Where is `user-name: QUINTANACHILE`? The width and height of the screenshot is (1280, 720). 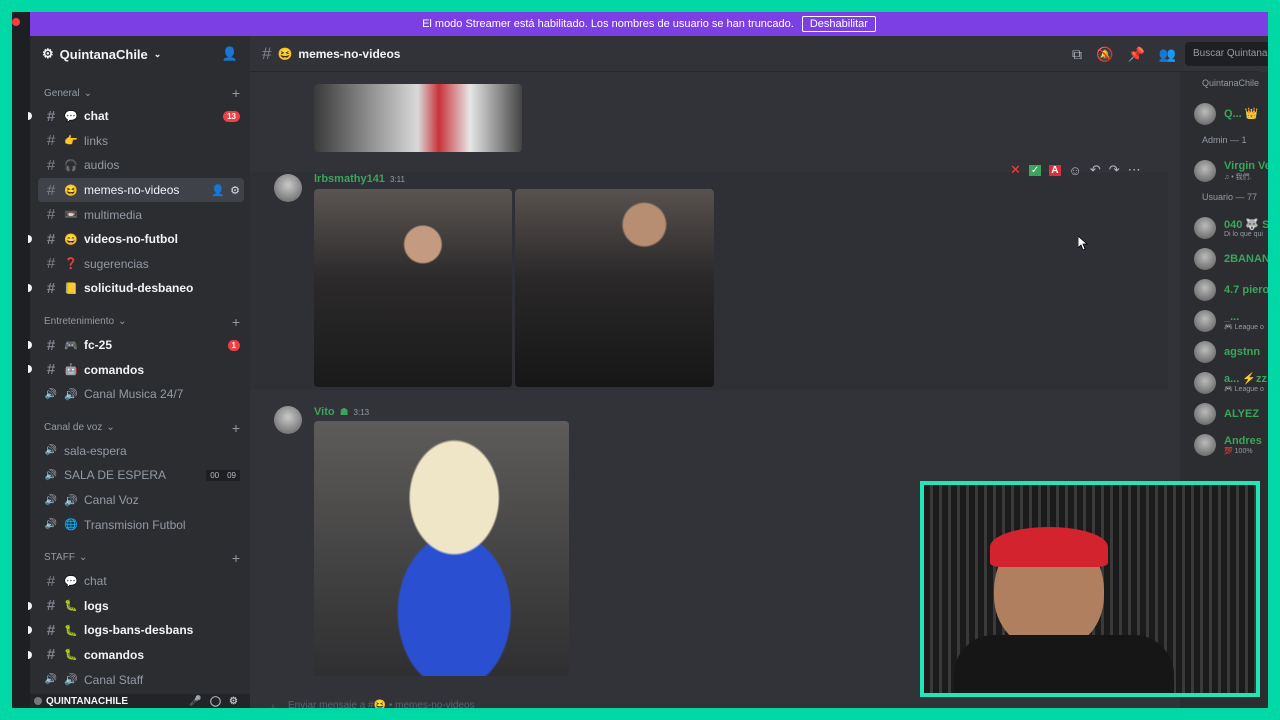
user-name: QUINTANACHILE is located at coordinates (87, 701).